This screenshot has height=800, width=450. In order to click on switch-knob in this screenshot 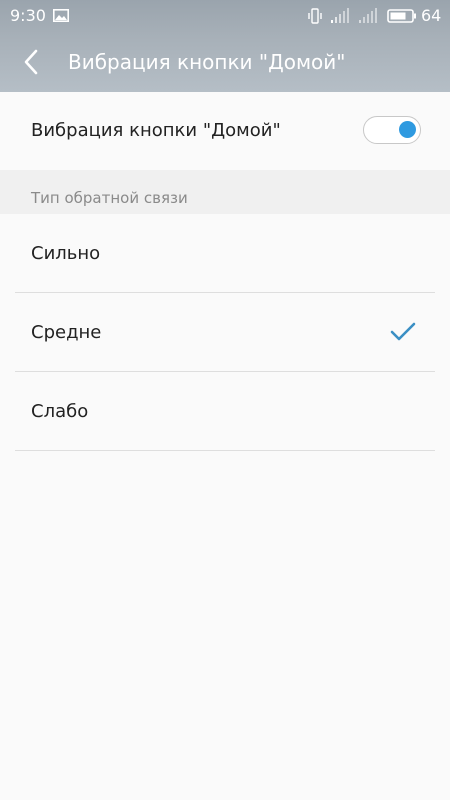, I will do `click(407, 129)`.